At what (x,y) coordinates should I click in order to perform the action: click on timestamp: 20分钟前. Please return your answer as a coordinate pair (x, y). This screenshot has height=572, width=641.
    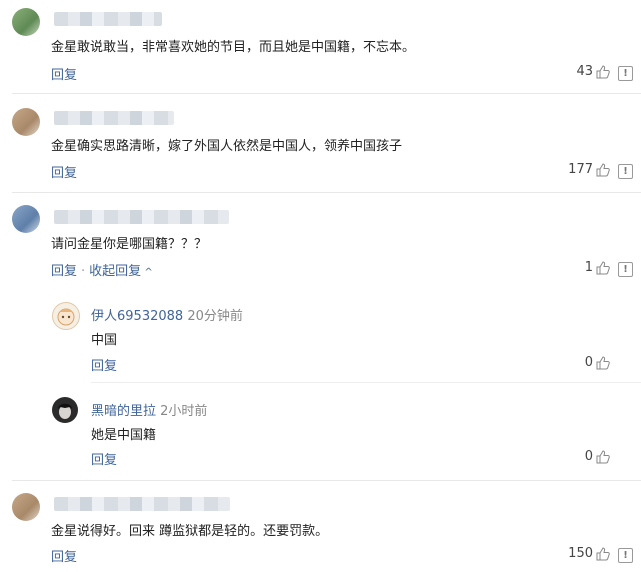
    Looking at the image, I should click on (215, 316).